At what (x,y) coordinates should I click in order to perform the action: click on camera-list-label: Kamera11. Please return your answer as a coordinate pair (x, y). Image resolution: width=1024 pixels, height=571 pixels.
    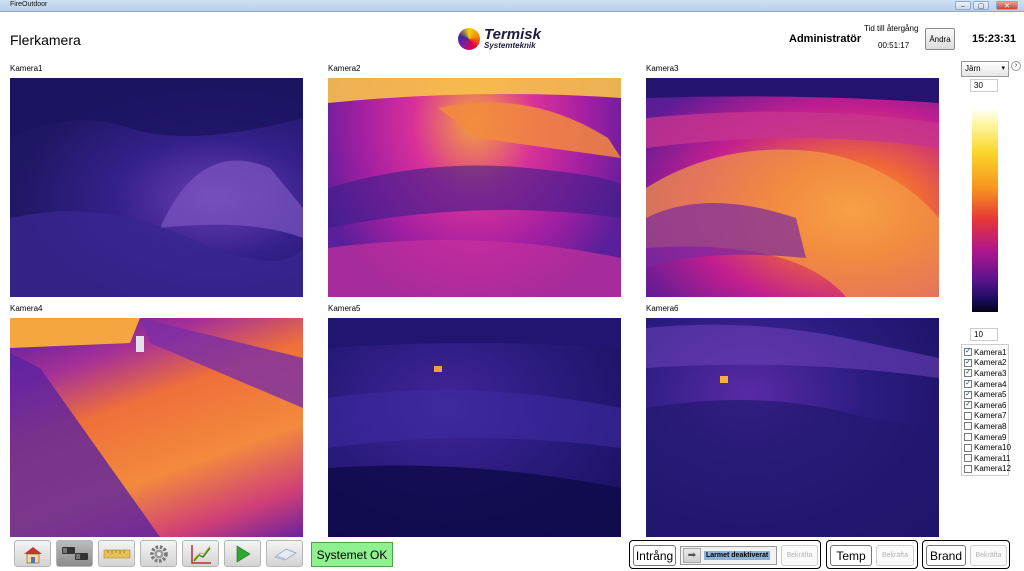
    Looking at the image, I should click on (992, 458).